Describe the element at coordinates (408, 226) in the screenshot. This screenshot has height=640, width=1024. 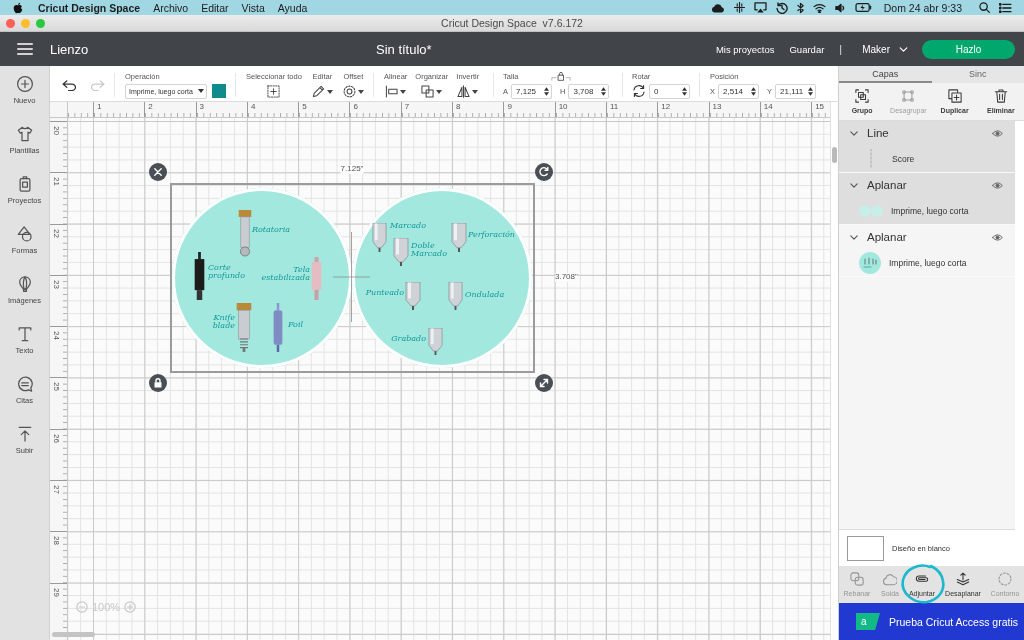
I see `blade-label: Marcado` at that location.